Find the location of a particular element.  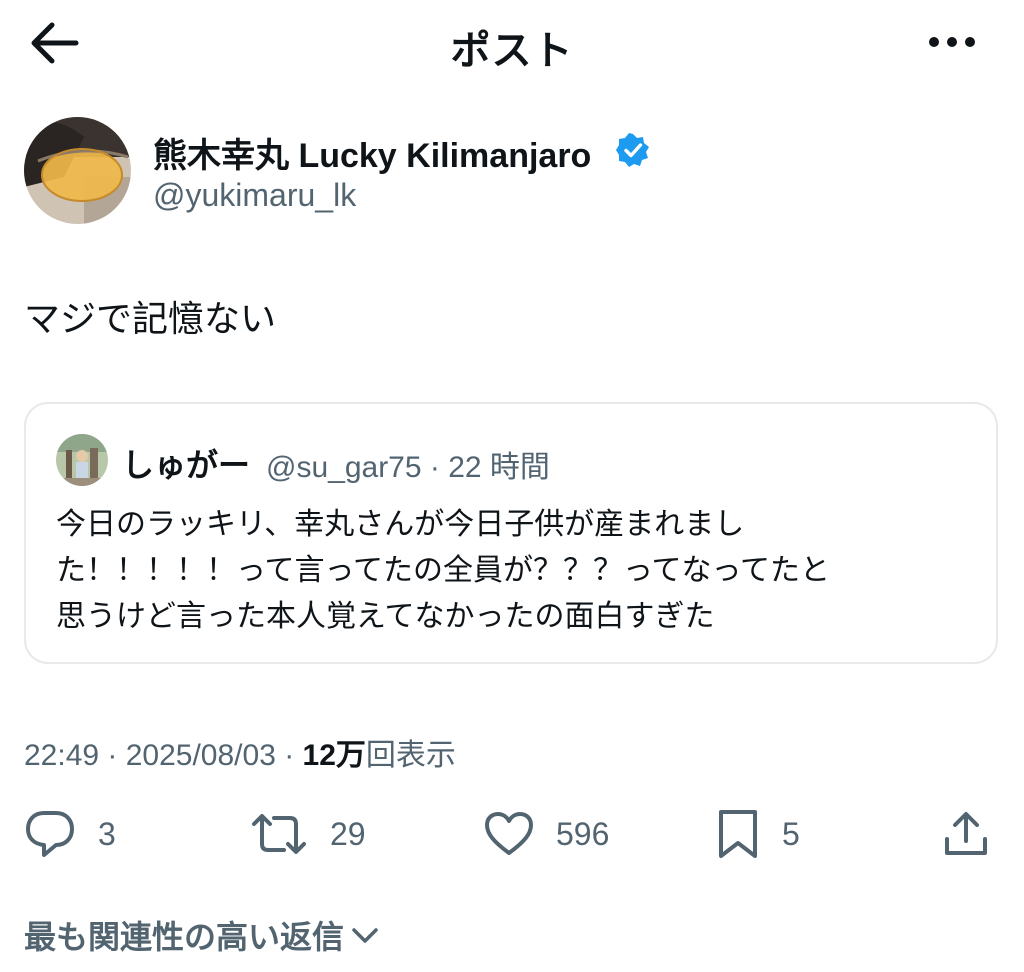

author-handle: @yukimaru_lk is located at coordinates (254, 195).